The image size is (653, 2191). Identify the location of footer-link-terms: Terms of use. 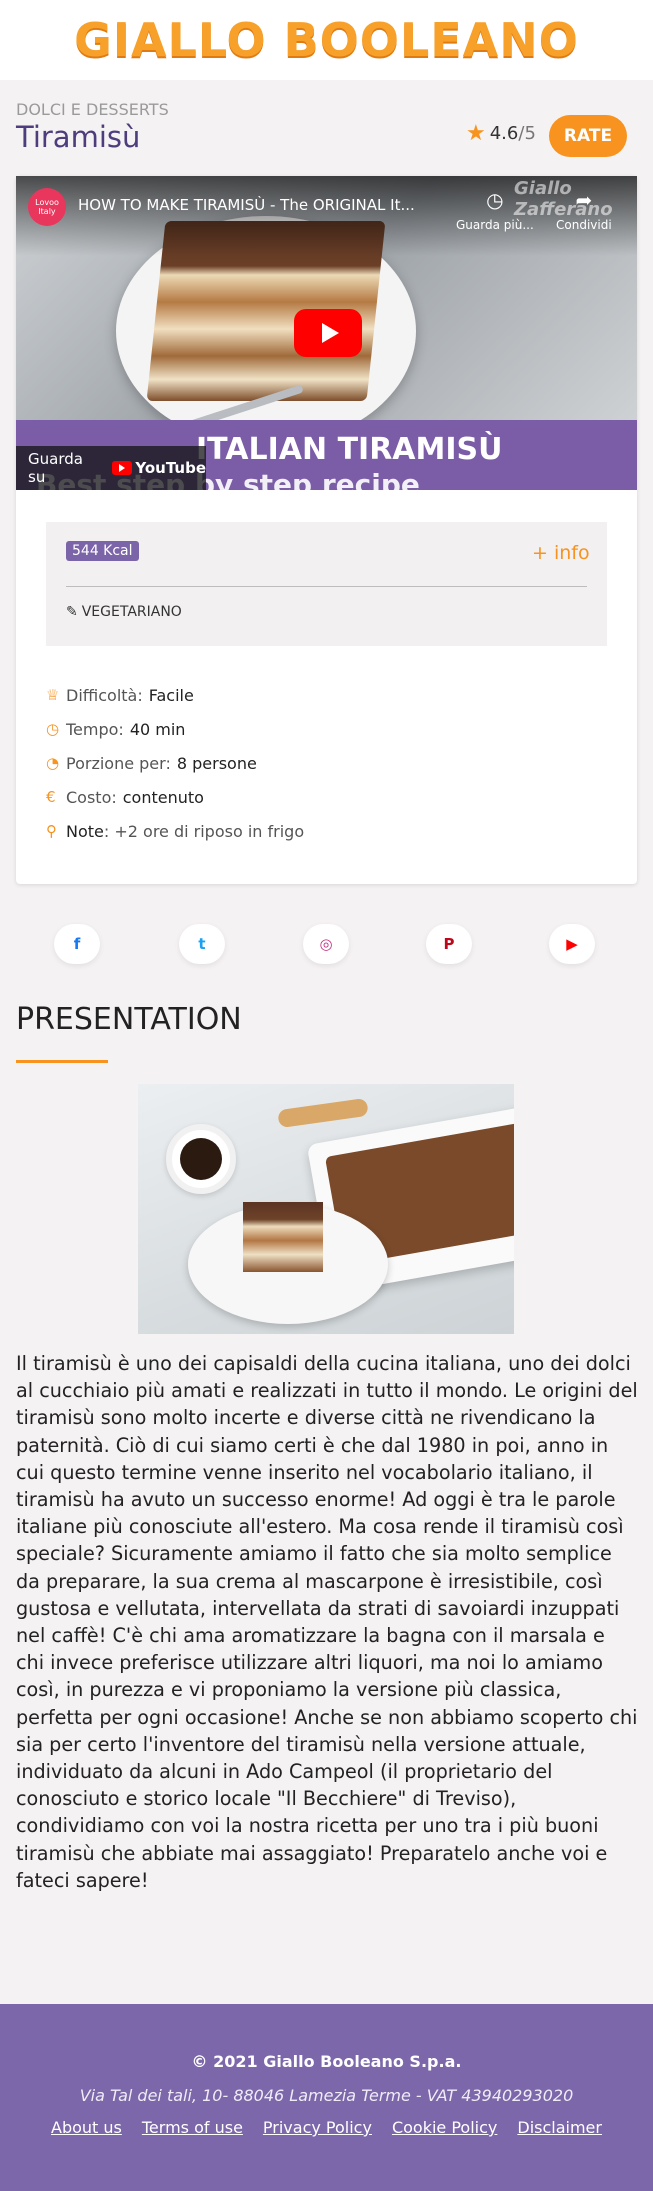
(192, 2127).